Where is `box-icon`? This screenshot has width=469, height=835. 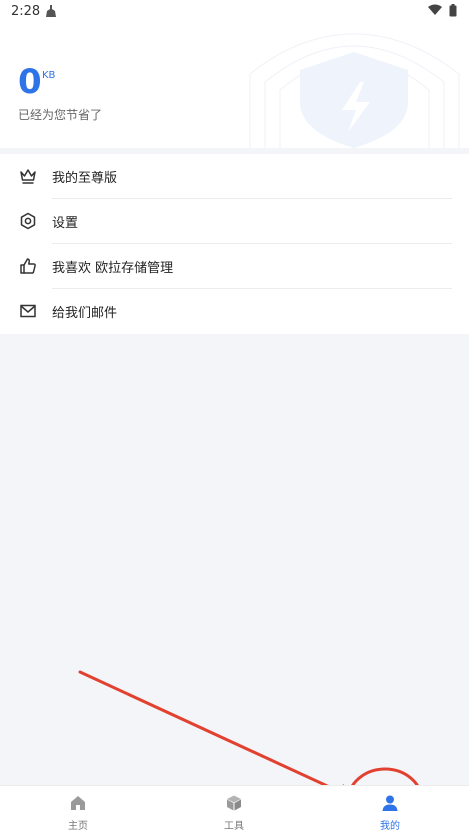
box-icon is located at coordinates (234, 803).